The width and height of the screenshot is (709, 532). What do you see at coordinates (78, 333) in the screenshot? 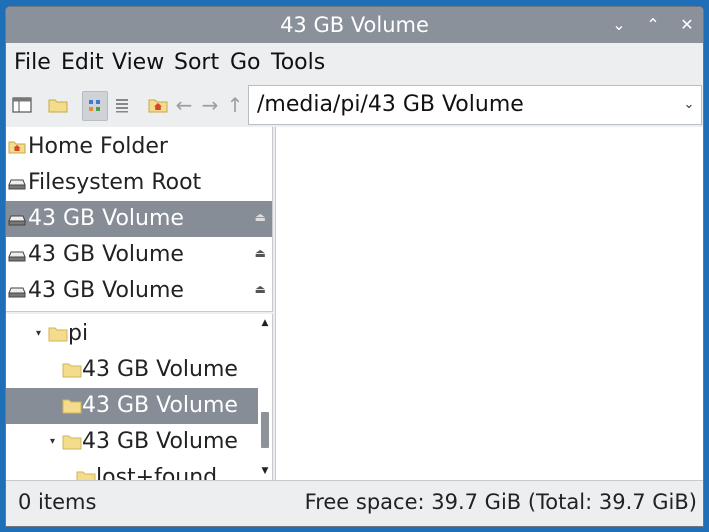
I see `tree-node-label: pi` at bounding box center [78, 333].